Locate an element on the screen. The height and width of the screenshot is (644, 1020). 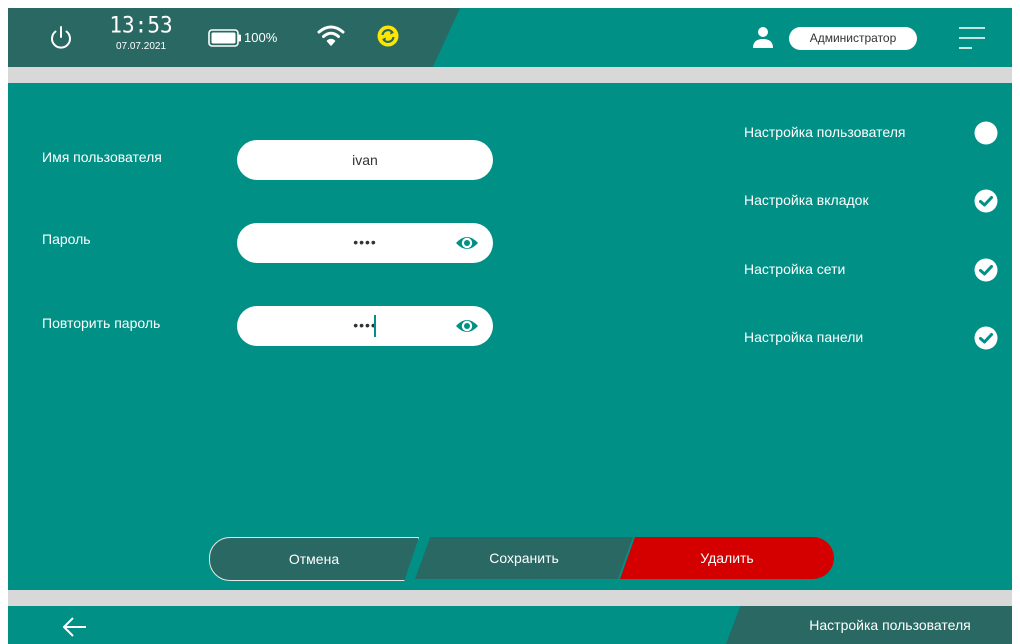
delete-button: Удалить is located at coordinates (727, 558).